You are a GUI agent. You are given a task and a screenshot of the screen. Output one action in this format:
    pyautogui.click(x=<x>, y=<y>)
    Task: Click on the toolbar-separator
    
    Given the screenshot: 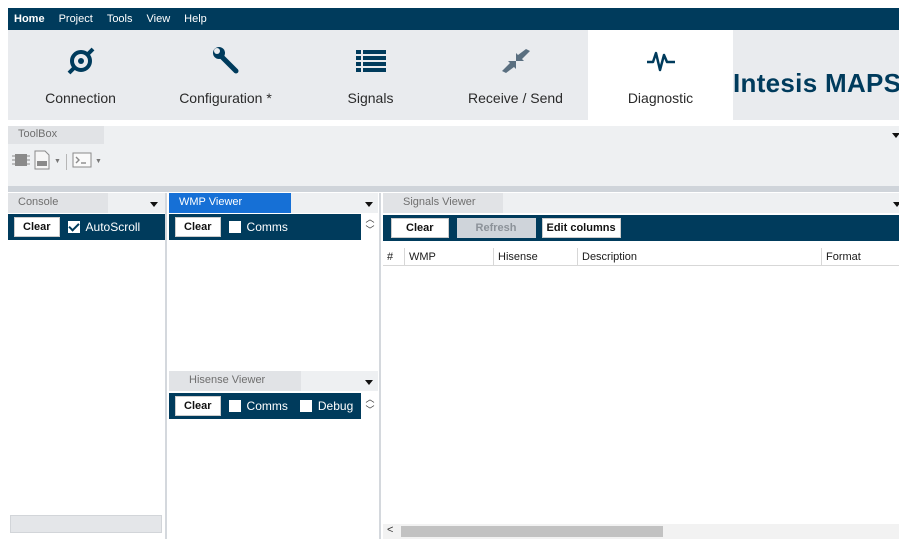 What is the action you would take?
    pyautogui.click(x=66, y=161)
    